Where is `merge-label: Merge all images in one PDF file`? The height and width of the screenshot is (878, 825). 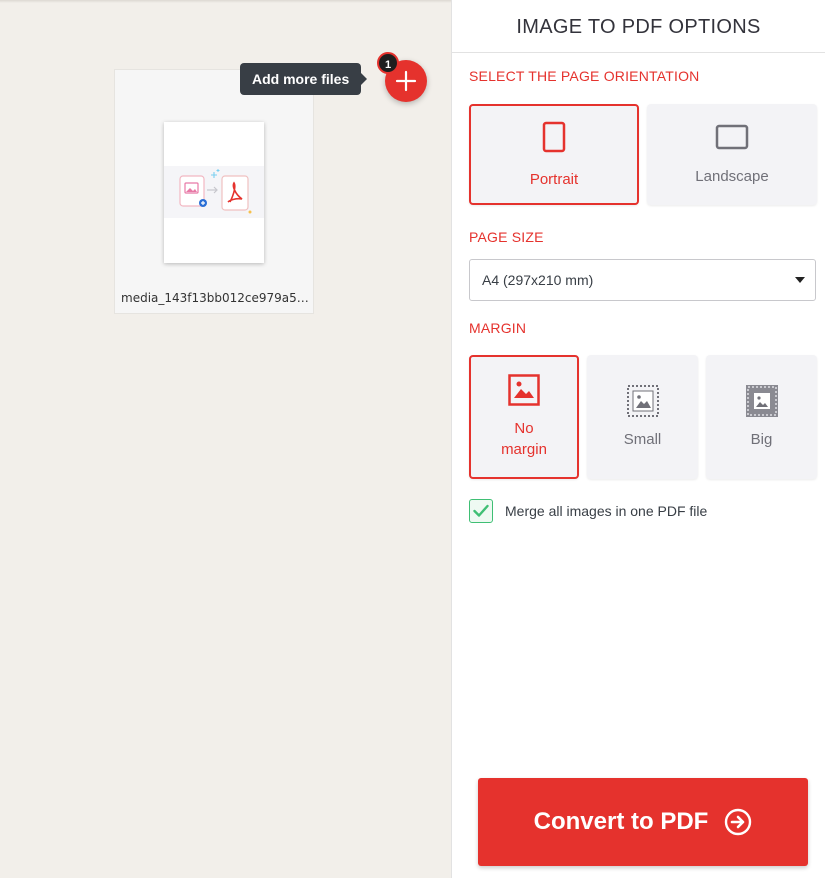
merge-label: Merge all images in one PDF file is located at coordinates (606, 511).